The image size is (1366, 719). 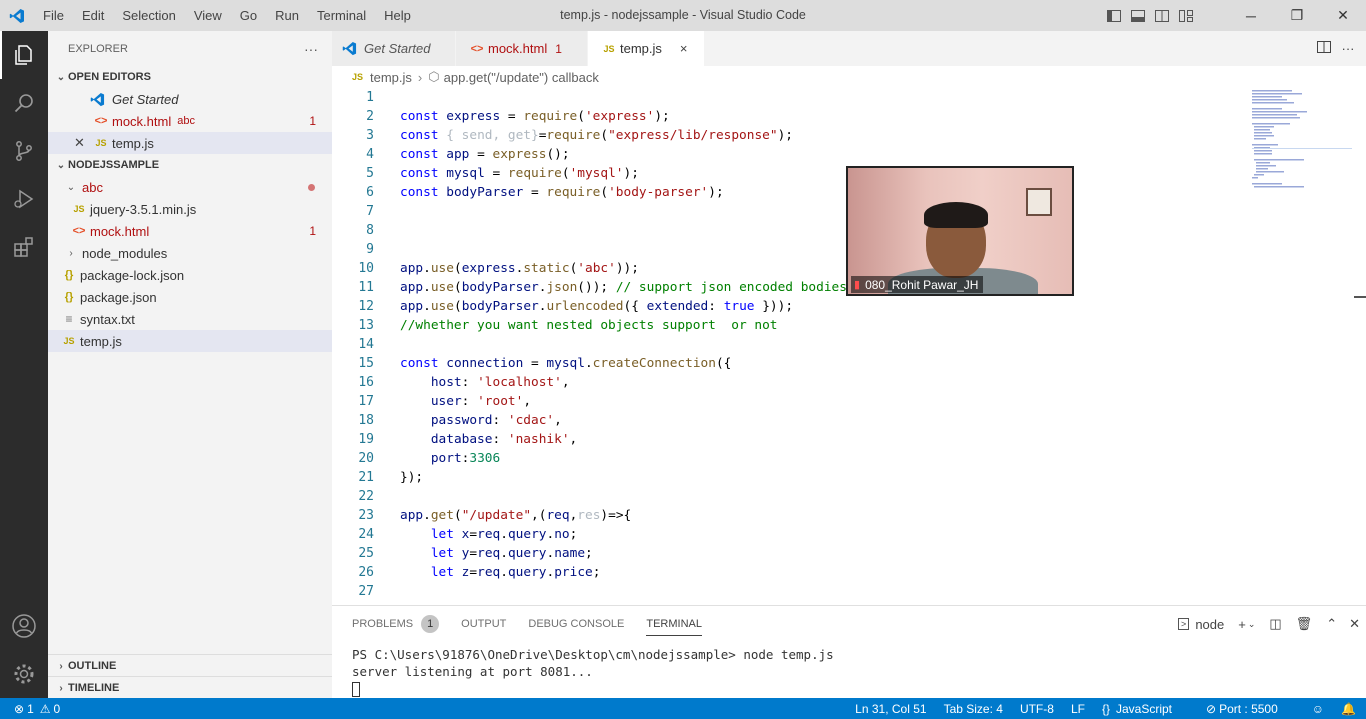 I want to click on tree-item-label: syntax.txt, so click(x=107, y=319).